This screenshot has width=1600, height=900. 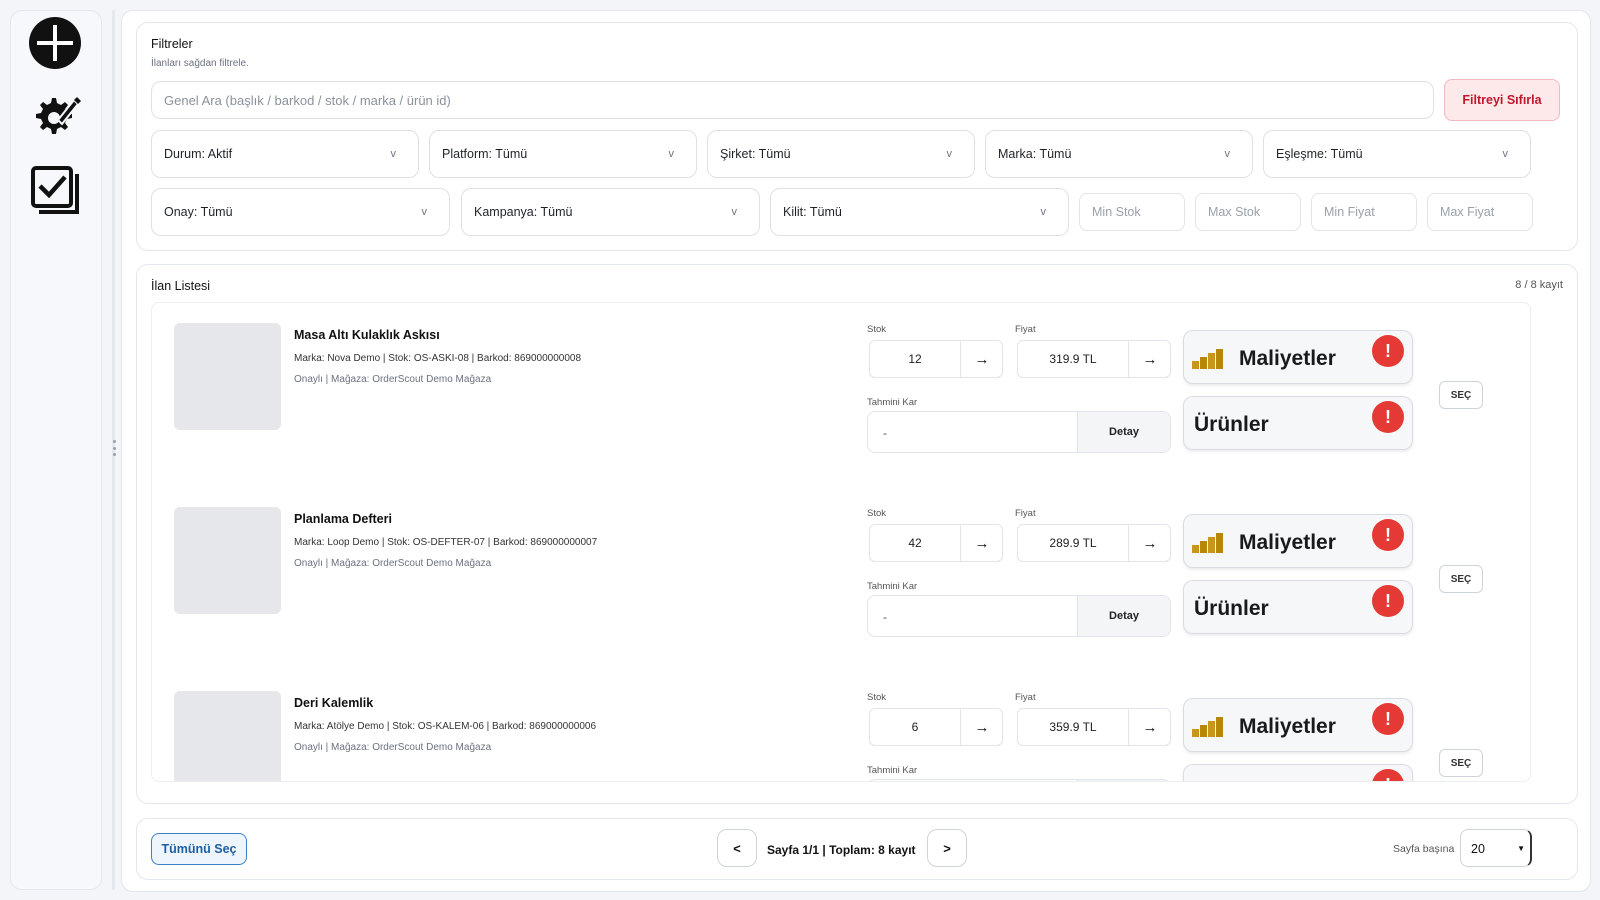 I want to click on product-name: Planlama Defteri, so click(x=343, y=519).